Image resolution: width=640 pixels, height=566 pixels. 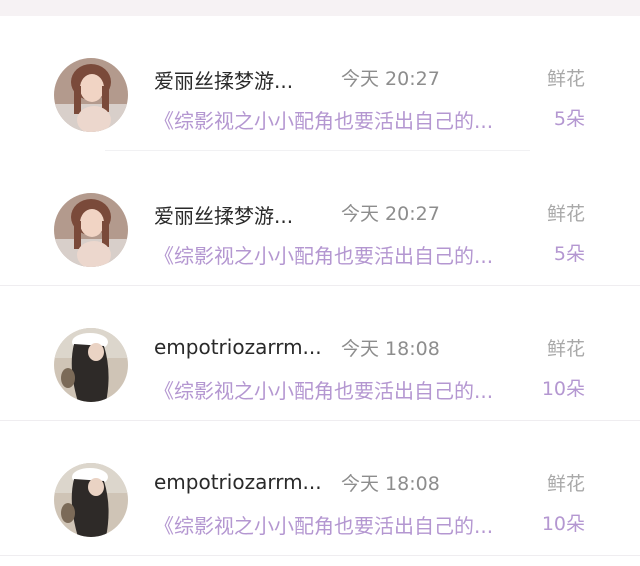 What do you see at coordinates (320, 555) in the screenshot?
I see `divider` at bounding box center [320, 555].